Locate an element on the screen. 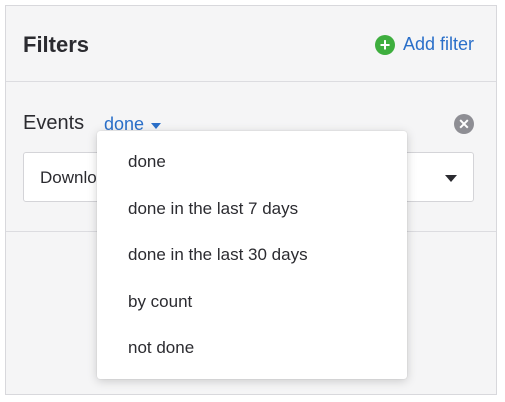 Image resolution: width=505 pixels, height=402 pixels. select-caret-icon is located at coordinates (451, 178).